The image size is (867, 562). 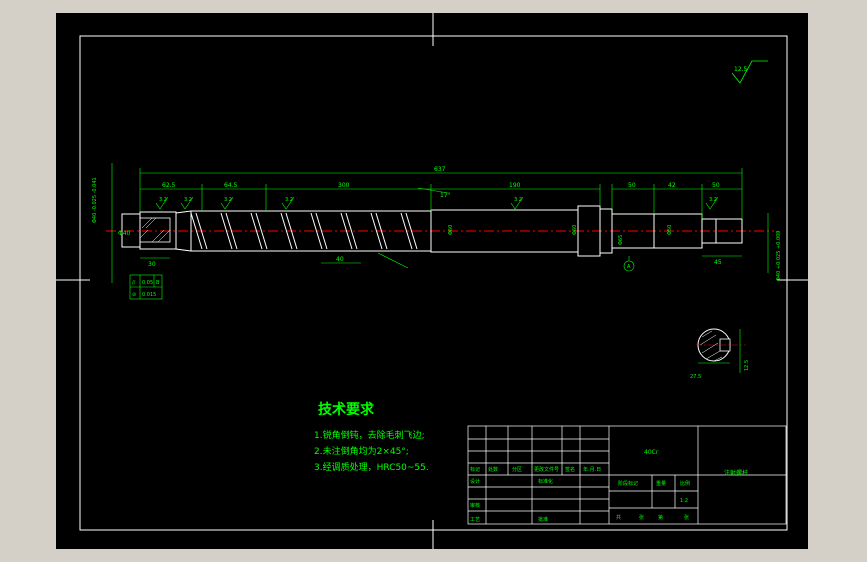 I want to click on svg-text: Φ40, so click(x=124, y=233).